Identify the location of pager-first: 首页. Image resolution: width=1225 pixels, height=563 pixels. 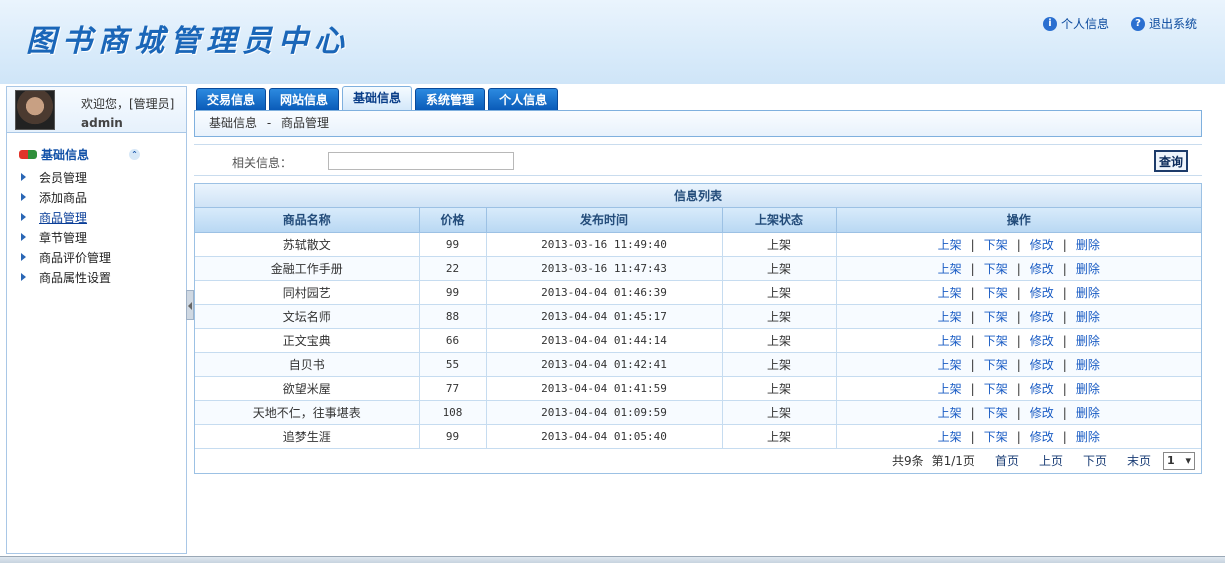
(1007, 460).